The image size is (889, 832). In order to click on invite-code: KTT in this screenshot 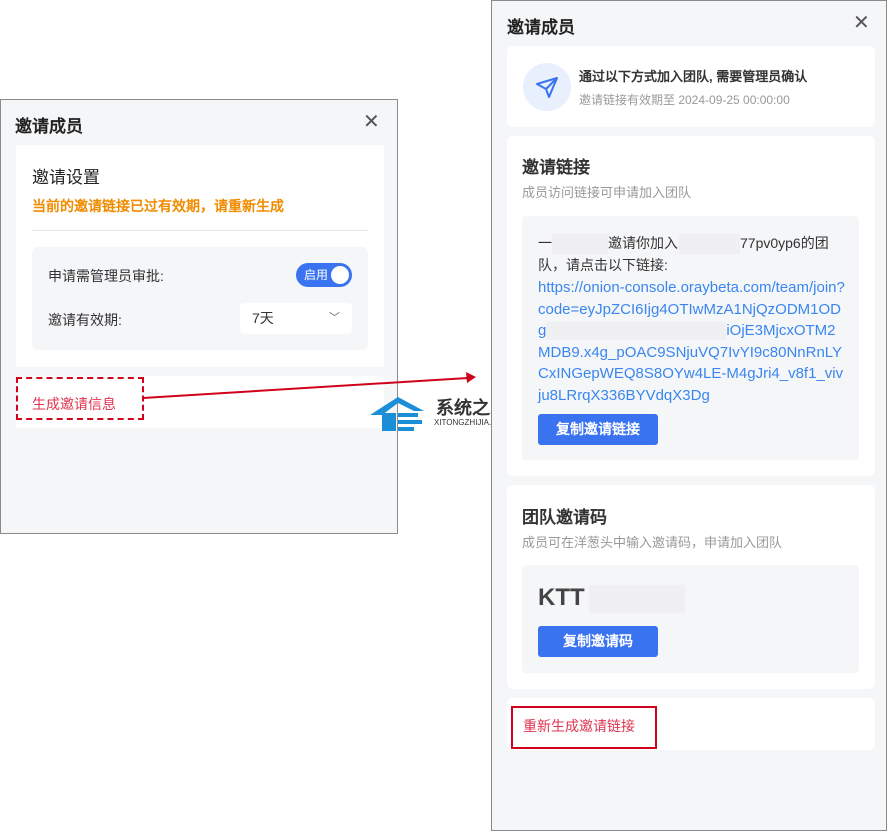, I will do `click(611, 598)`.